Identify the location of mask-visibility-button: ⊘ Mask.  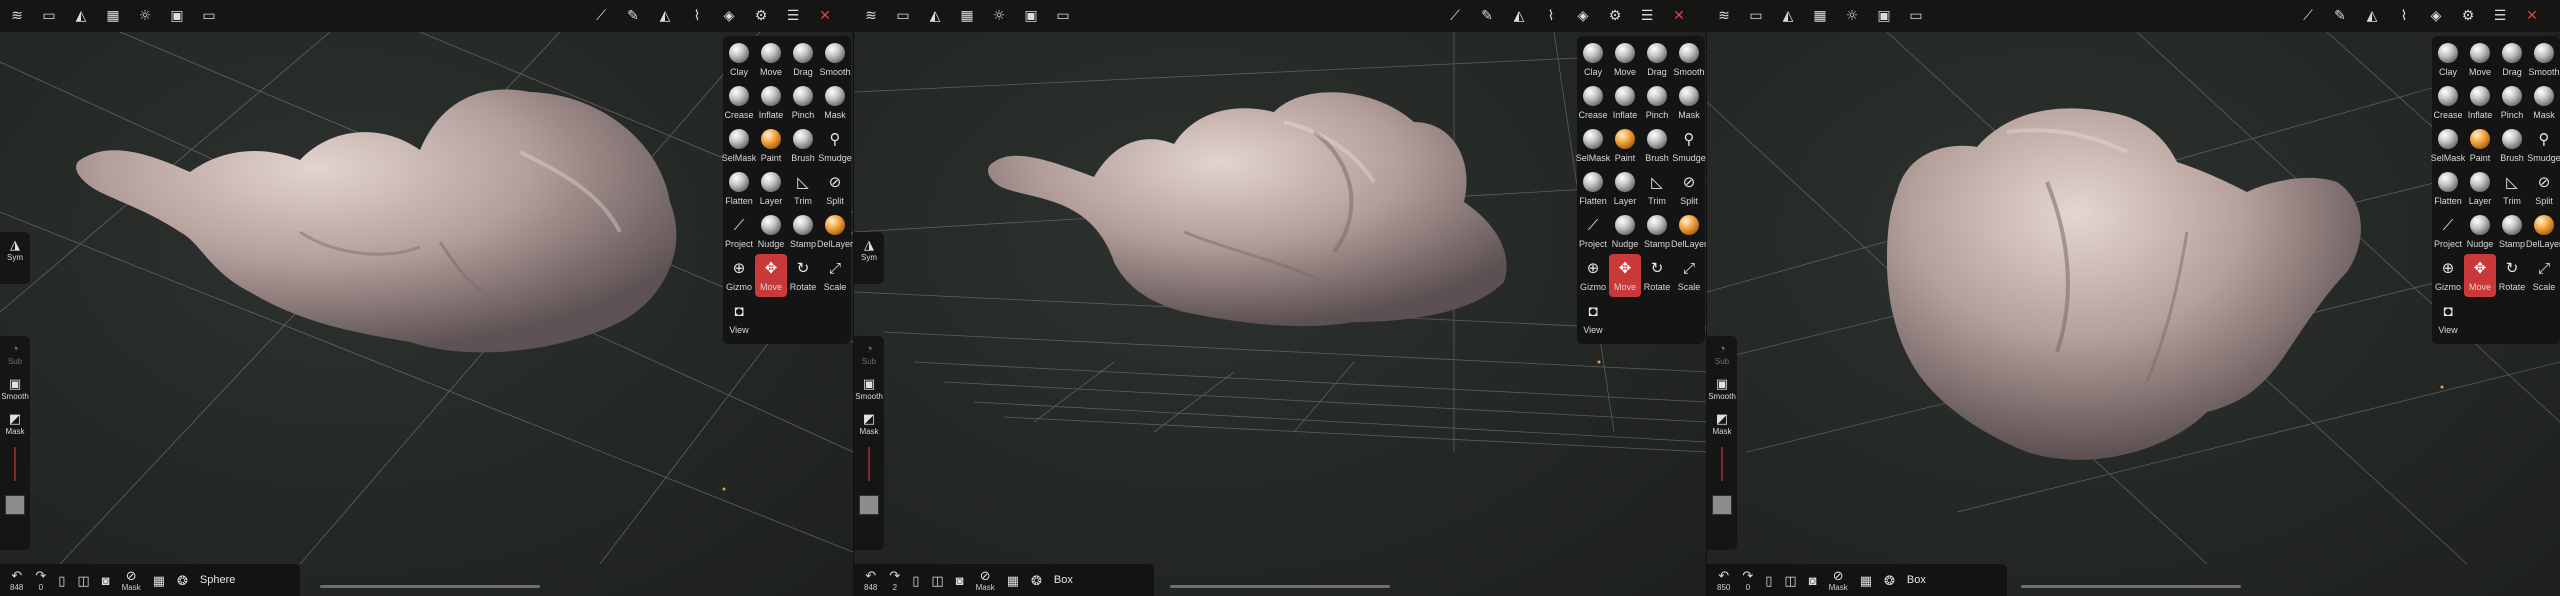
(1838, 580).